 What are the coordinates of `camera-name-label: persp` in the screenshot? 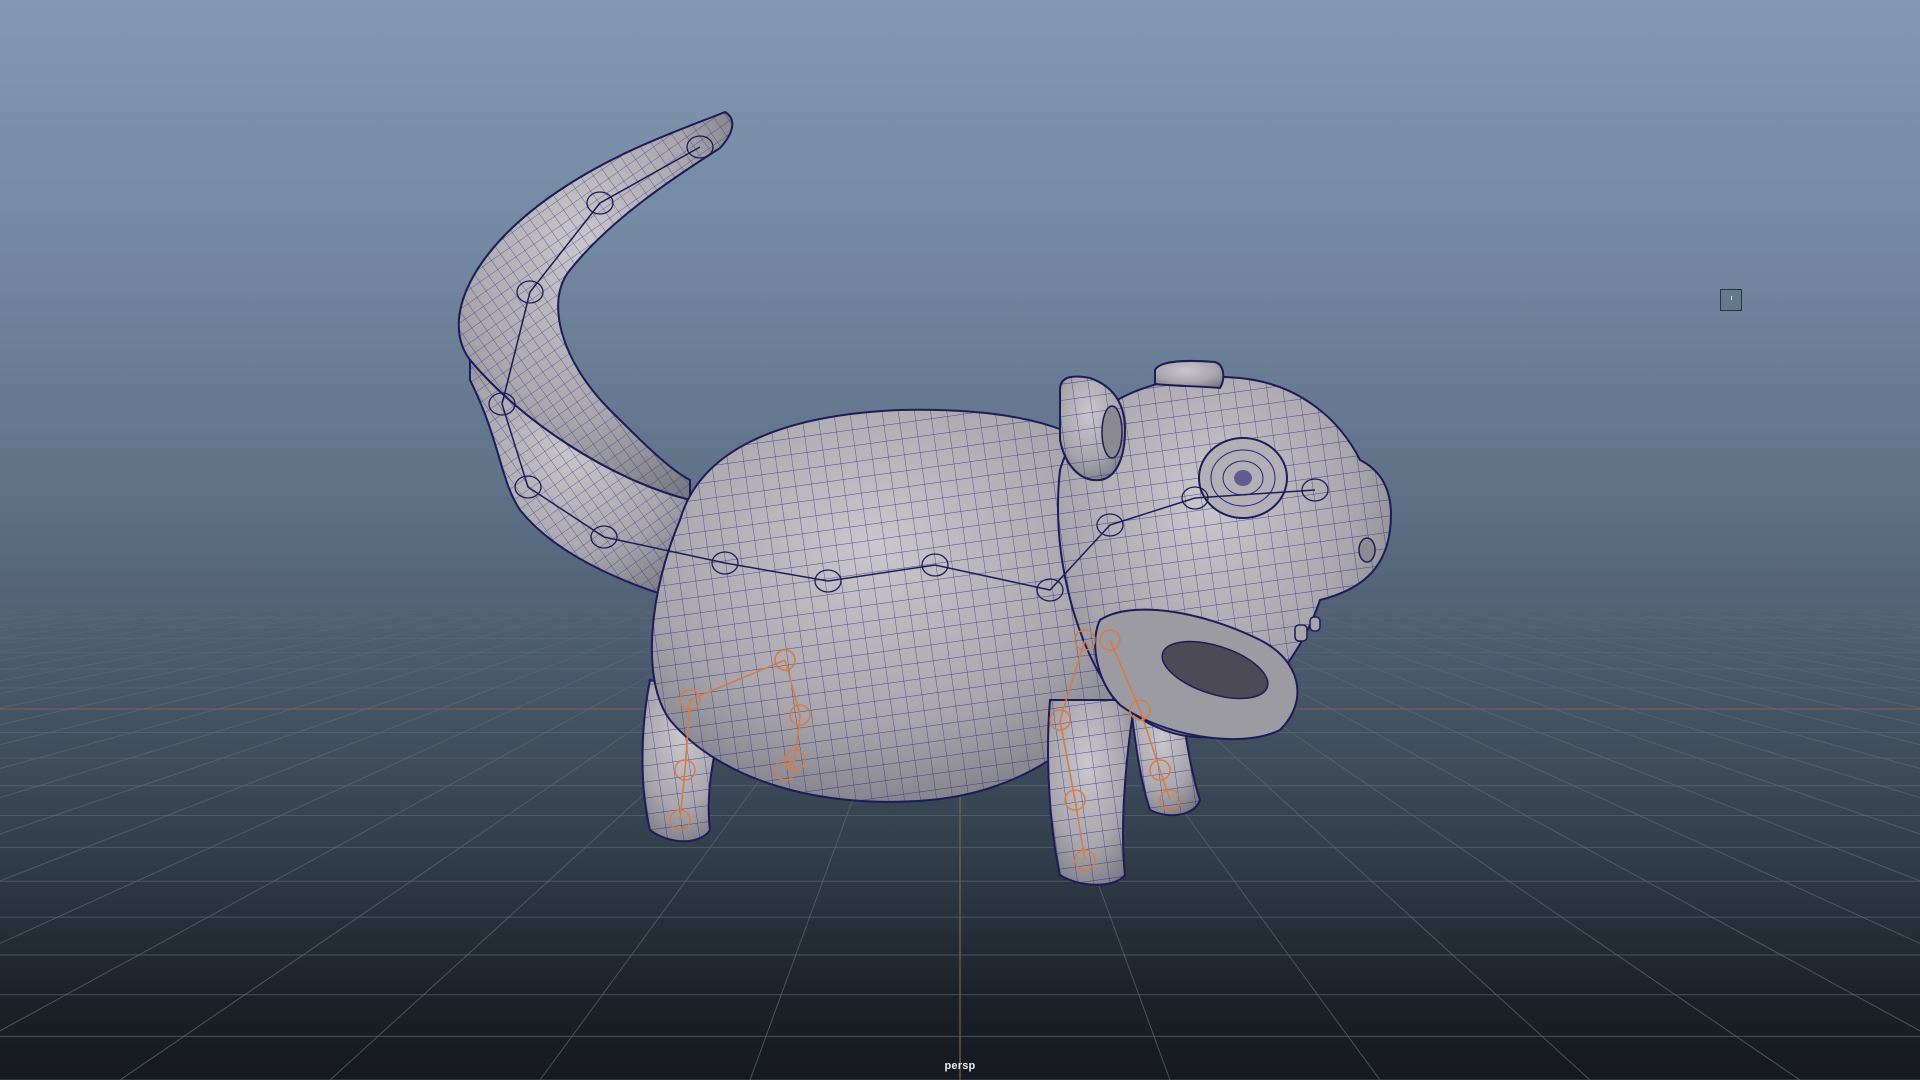 It's located at (960, 1066).